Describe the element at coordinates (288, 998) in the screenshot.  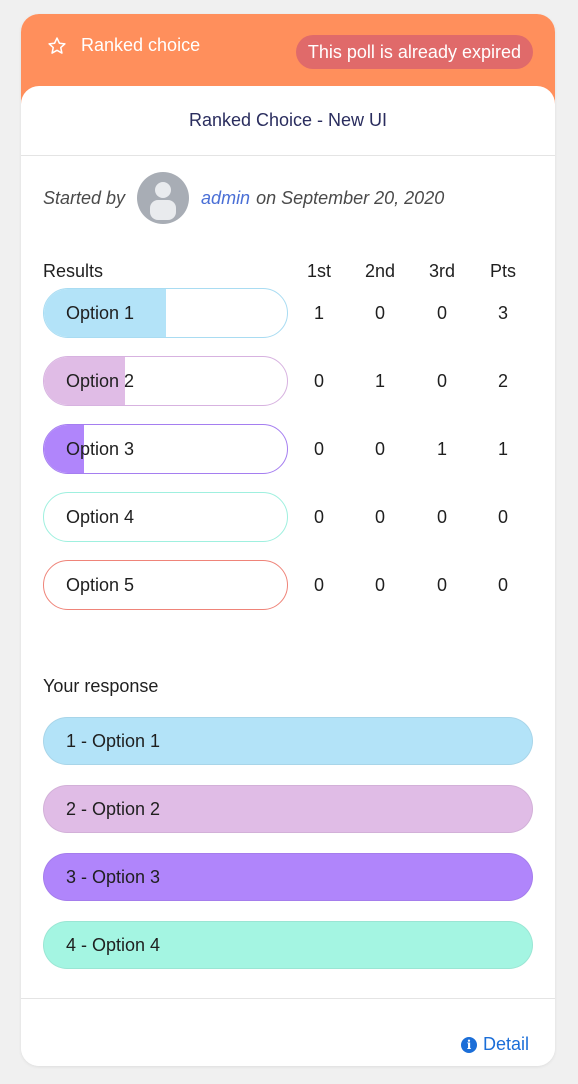
I see `footer-divider` at that location.